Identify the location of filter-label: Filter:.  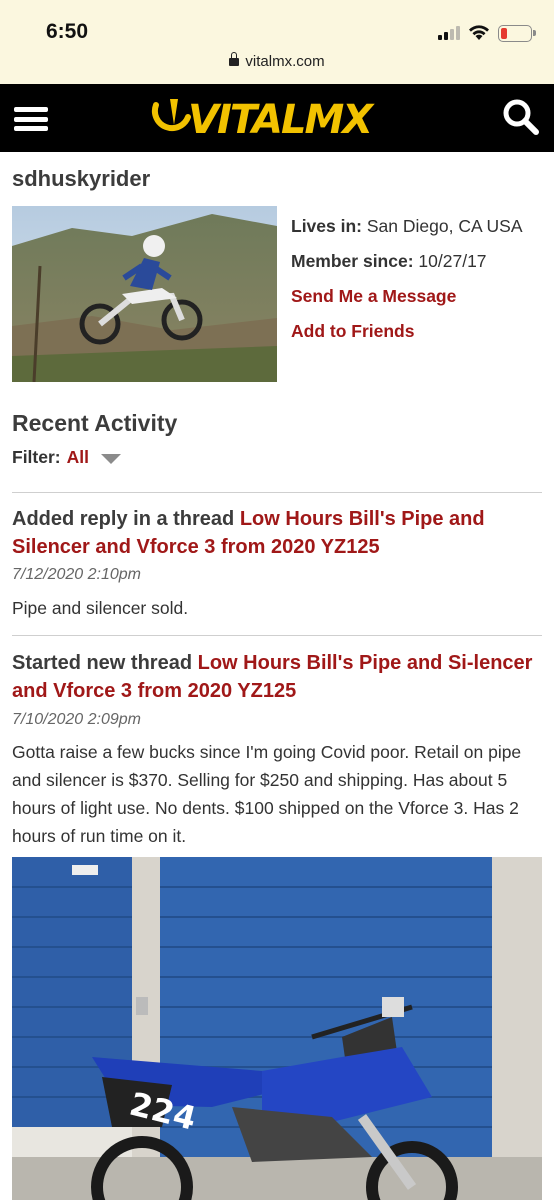
(36, 457).